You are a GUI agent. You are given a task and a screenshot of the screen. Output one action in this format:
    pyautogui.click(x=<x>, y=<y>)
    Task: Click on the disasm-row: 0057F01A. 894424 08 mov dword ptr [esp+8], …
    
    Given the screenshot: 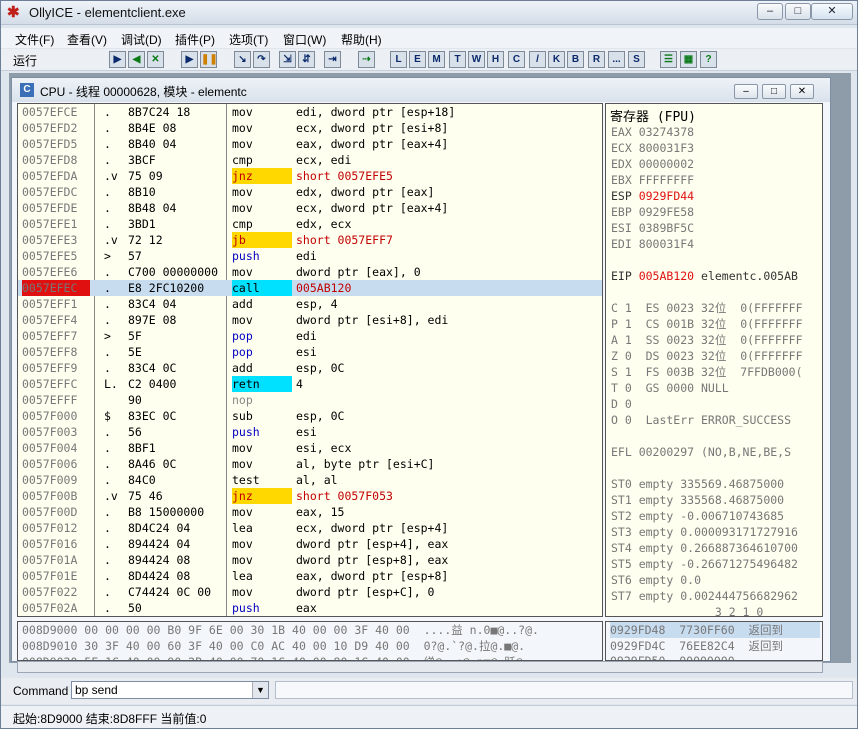 What is the action you would take?
    pyautogui.click(x=310, y=560)
    